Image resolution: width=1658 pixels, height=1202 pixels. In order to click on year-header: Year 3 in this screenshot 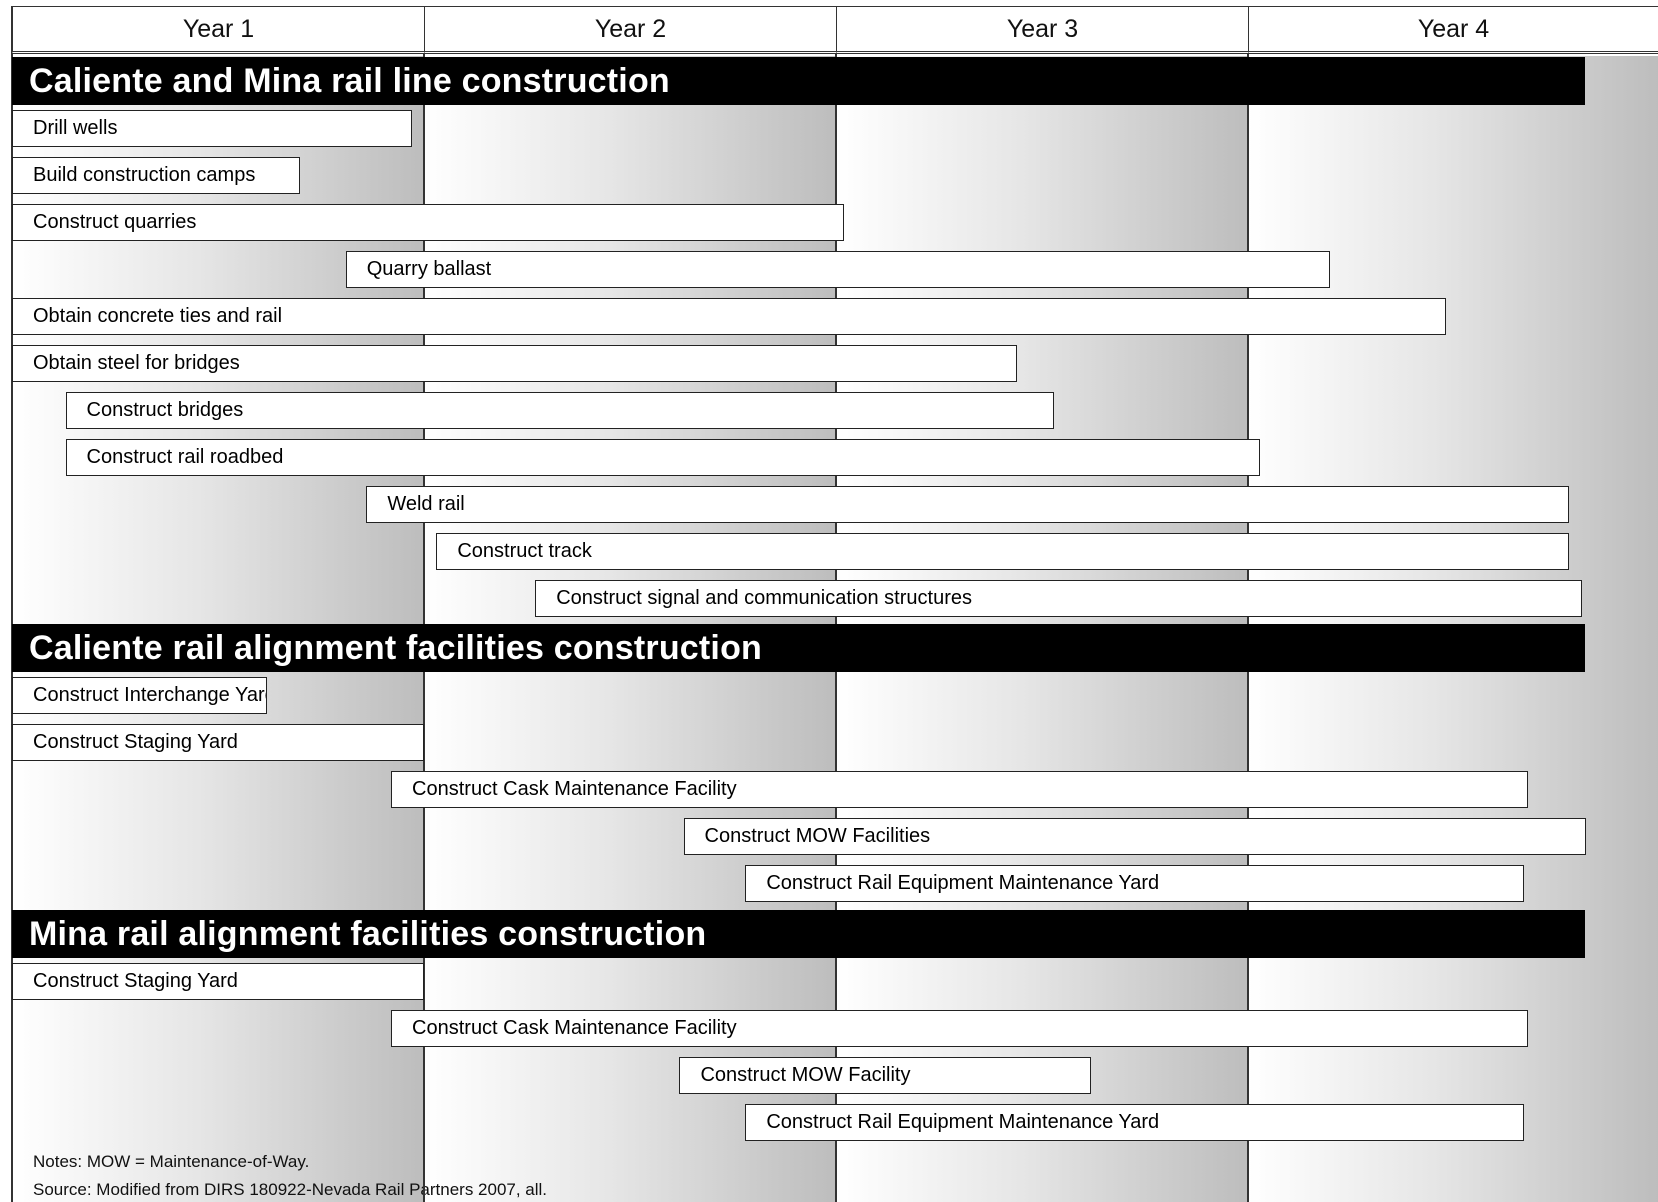, I will do `click(1042, 30)`.